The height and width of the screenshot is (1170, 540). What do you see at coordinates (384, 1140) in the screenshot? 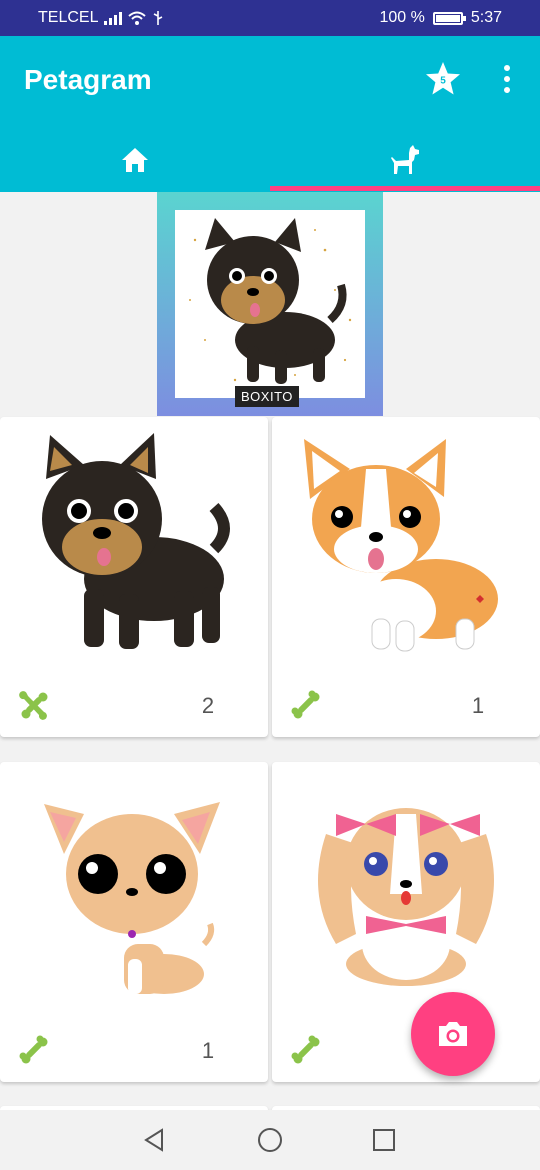
I see `recents-square-icon` at bounding box center [384, 1140].